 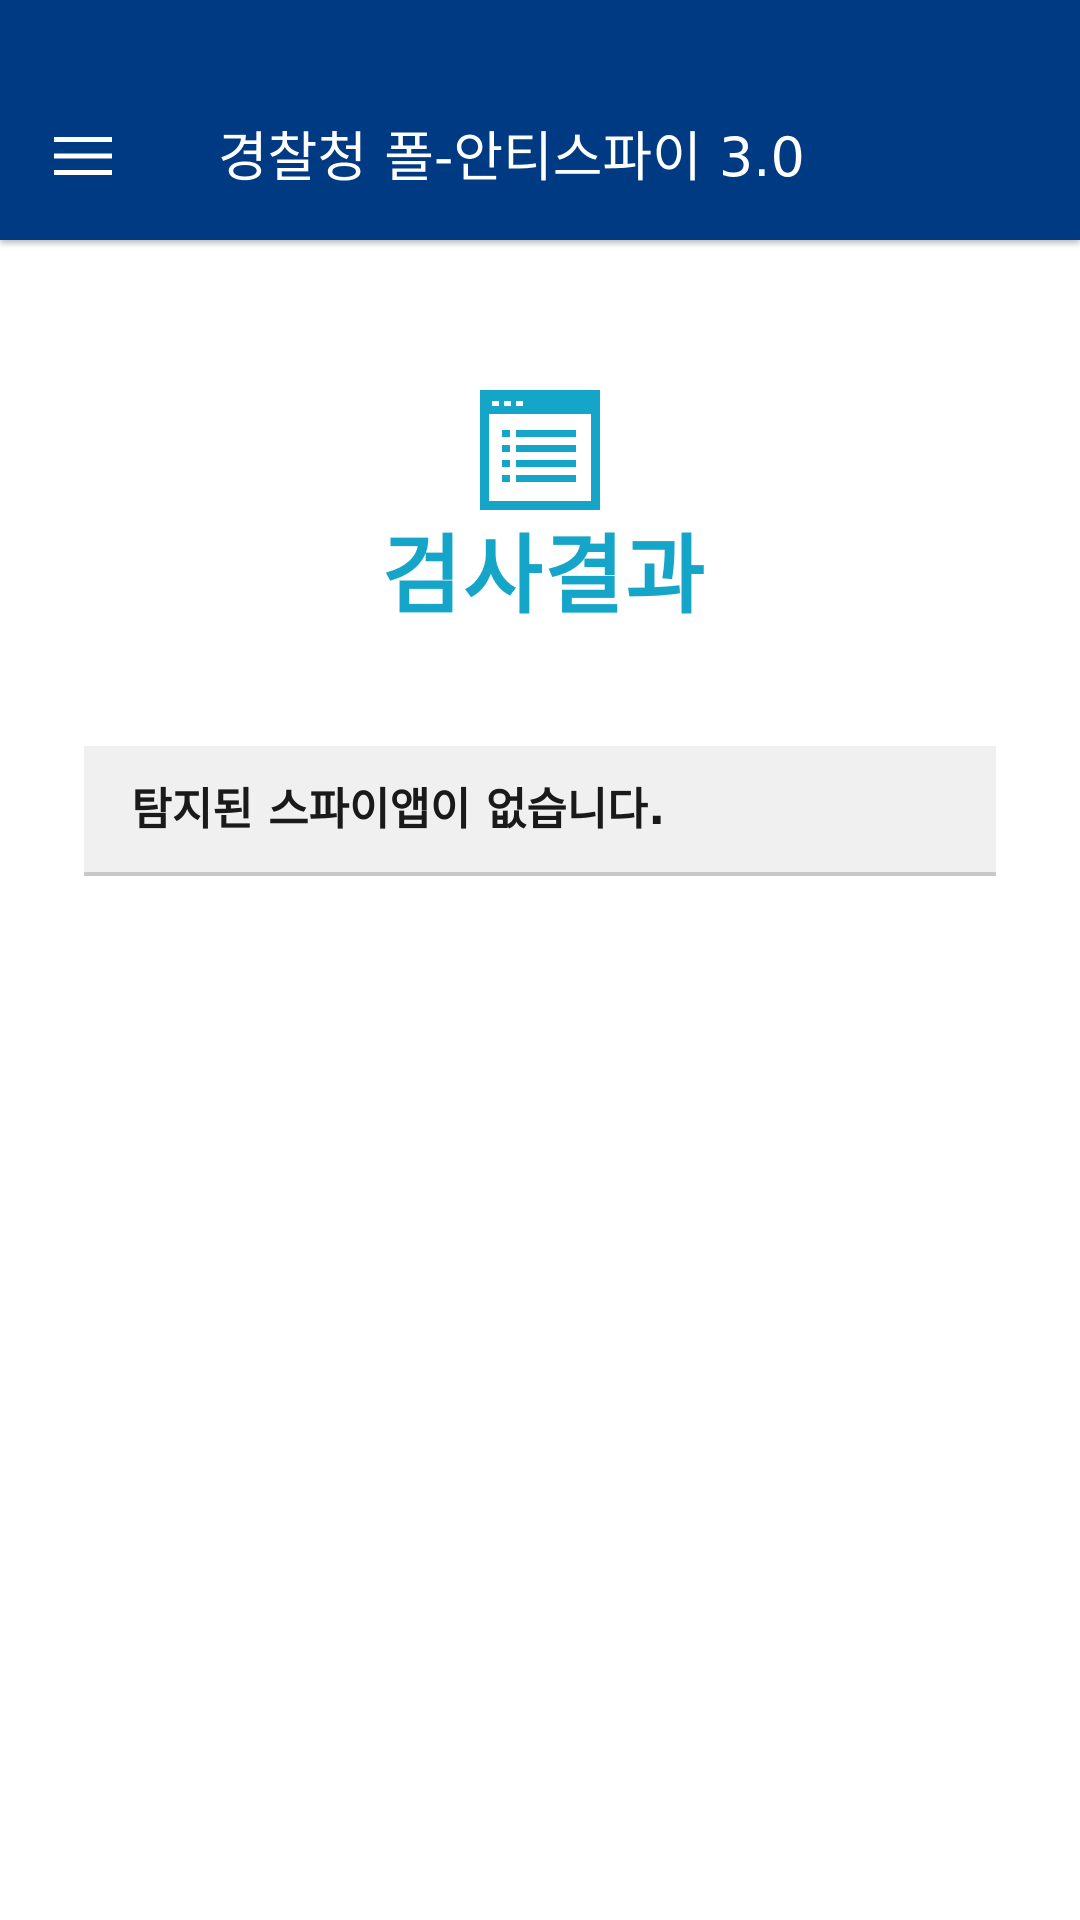 I want to click on result-message-card: 탐지된 스파이앱이 없습니다., so click(x=540, y=811).